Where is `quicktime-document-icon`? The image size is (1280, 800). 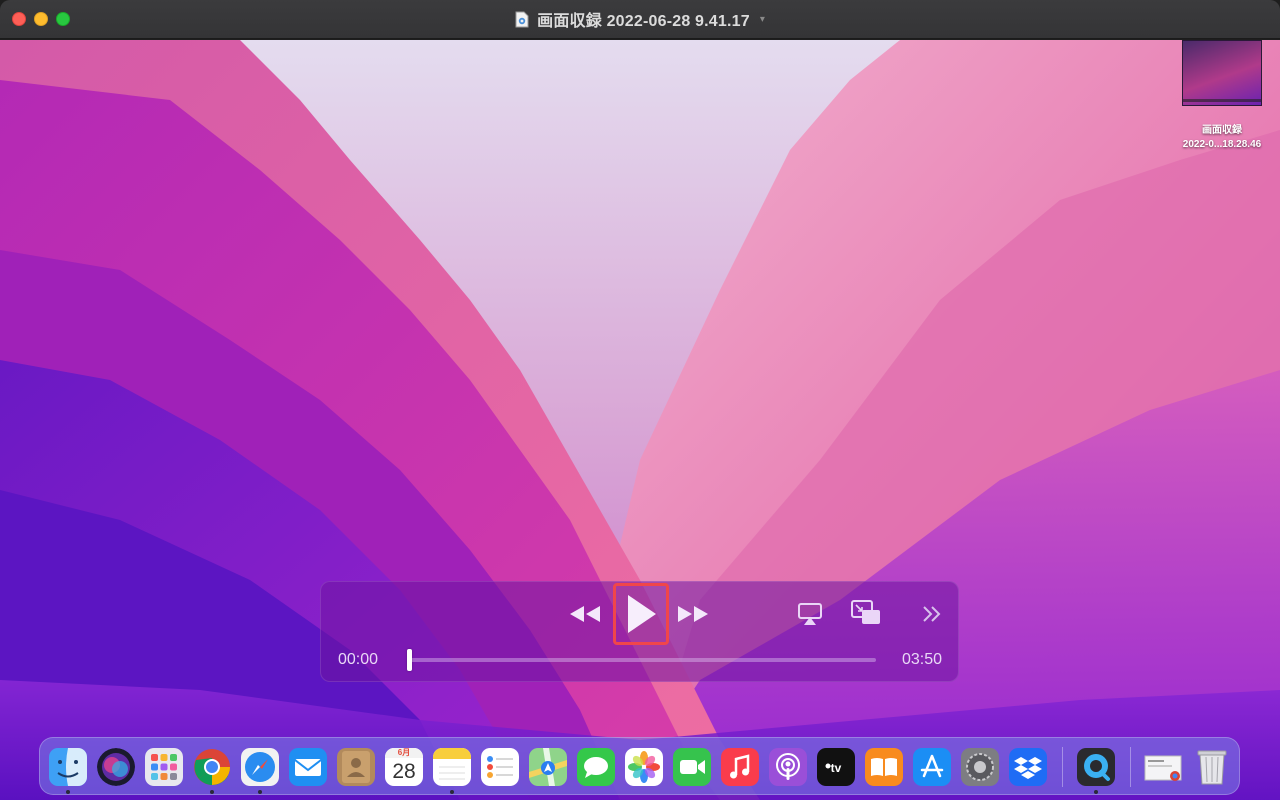 quicktime-document-icon is located at coordinates (522, 19).